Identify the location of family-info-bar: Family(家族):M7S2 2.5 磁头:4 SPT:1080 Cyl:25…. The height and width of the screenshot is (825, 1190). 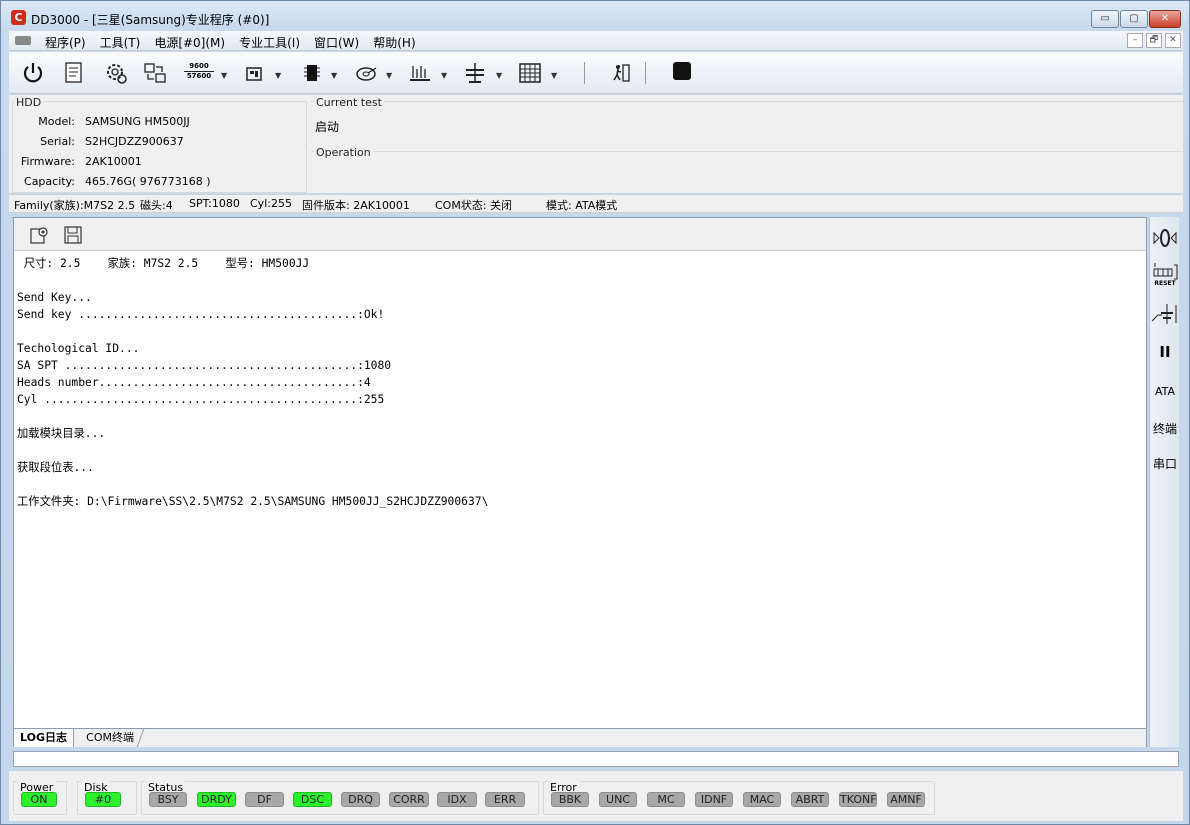
(596, 203).